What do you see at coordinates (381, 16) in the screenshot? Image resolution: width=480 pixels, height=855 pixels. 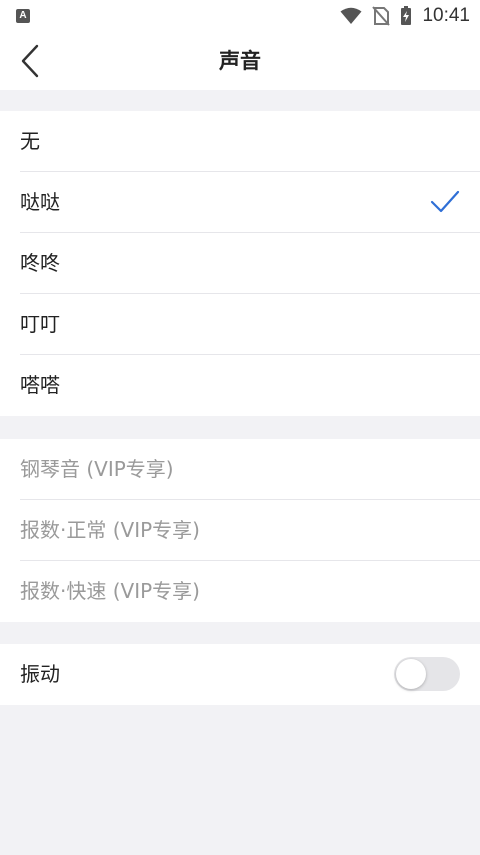 I see `no-sim-icon` at bounding box center [381, 16].